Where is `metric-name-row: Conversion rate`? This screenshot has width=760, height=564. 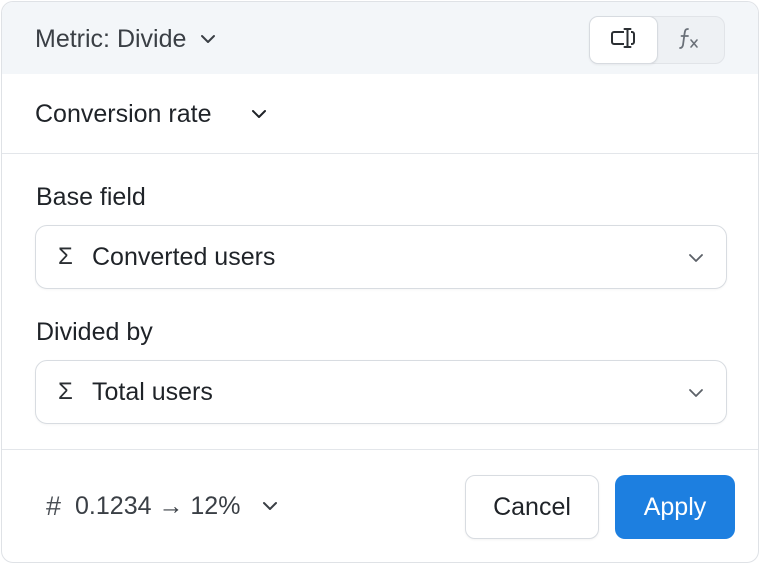 metric-name-row: Conversion rate is located at coordinates (380, 114).